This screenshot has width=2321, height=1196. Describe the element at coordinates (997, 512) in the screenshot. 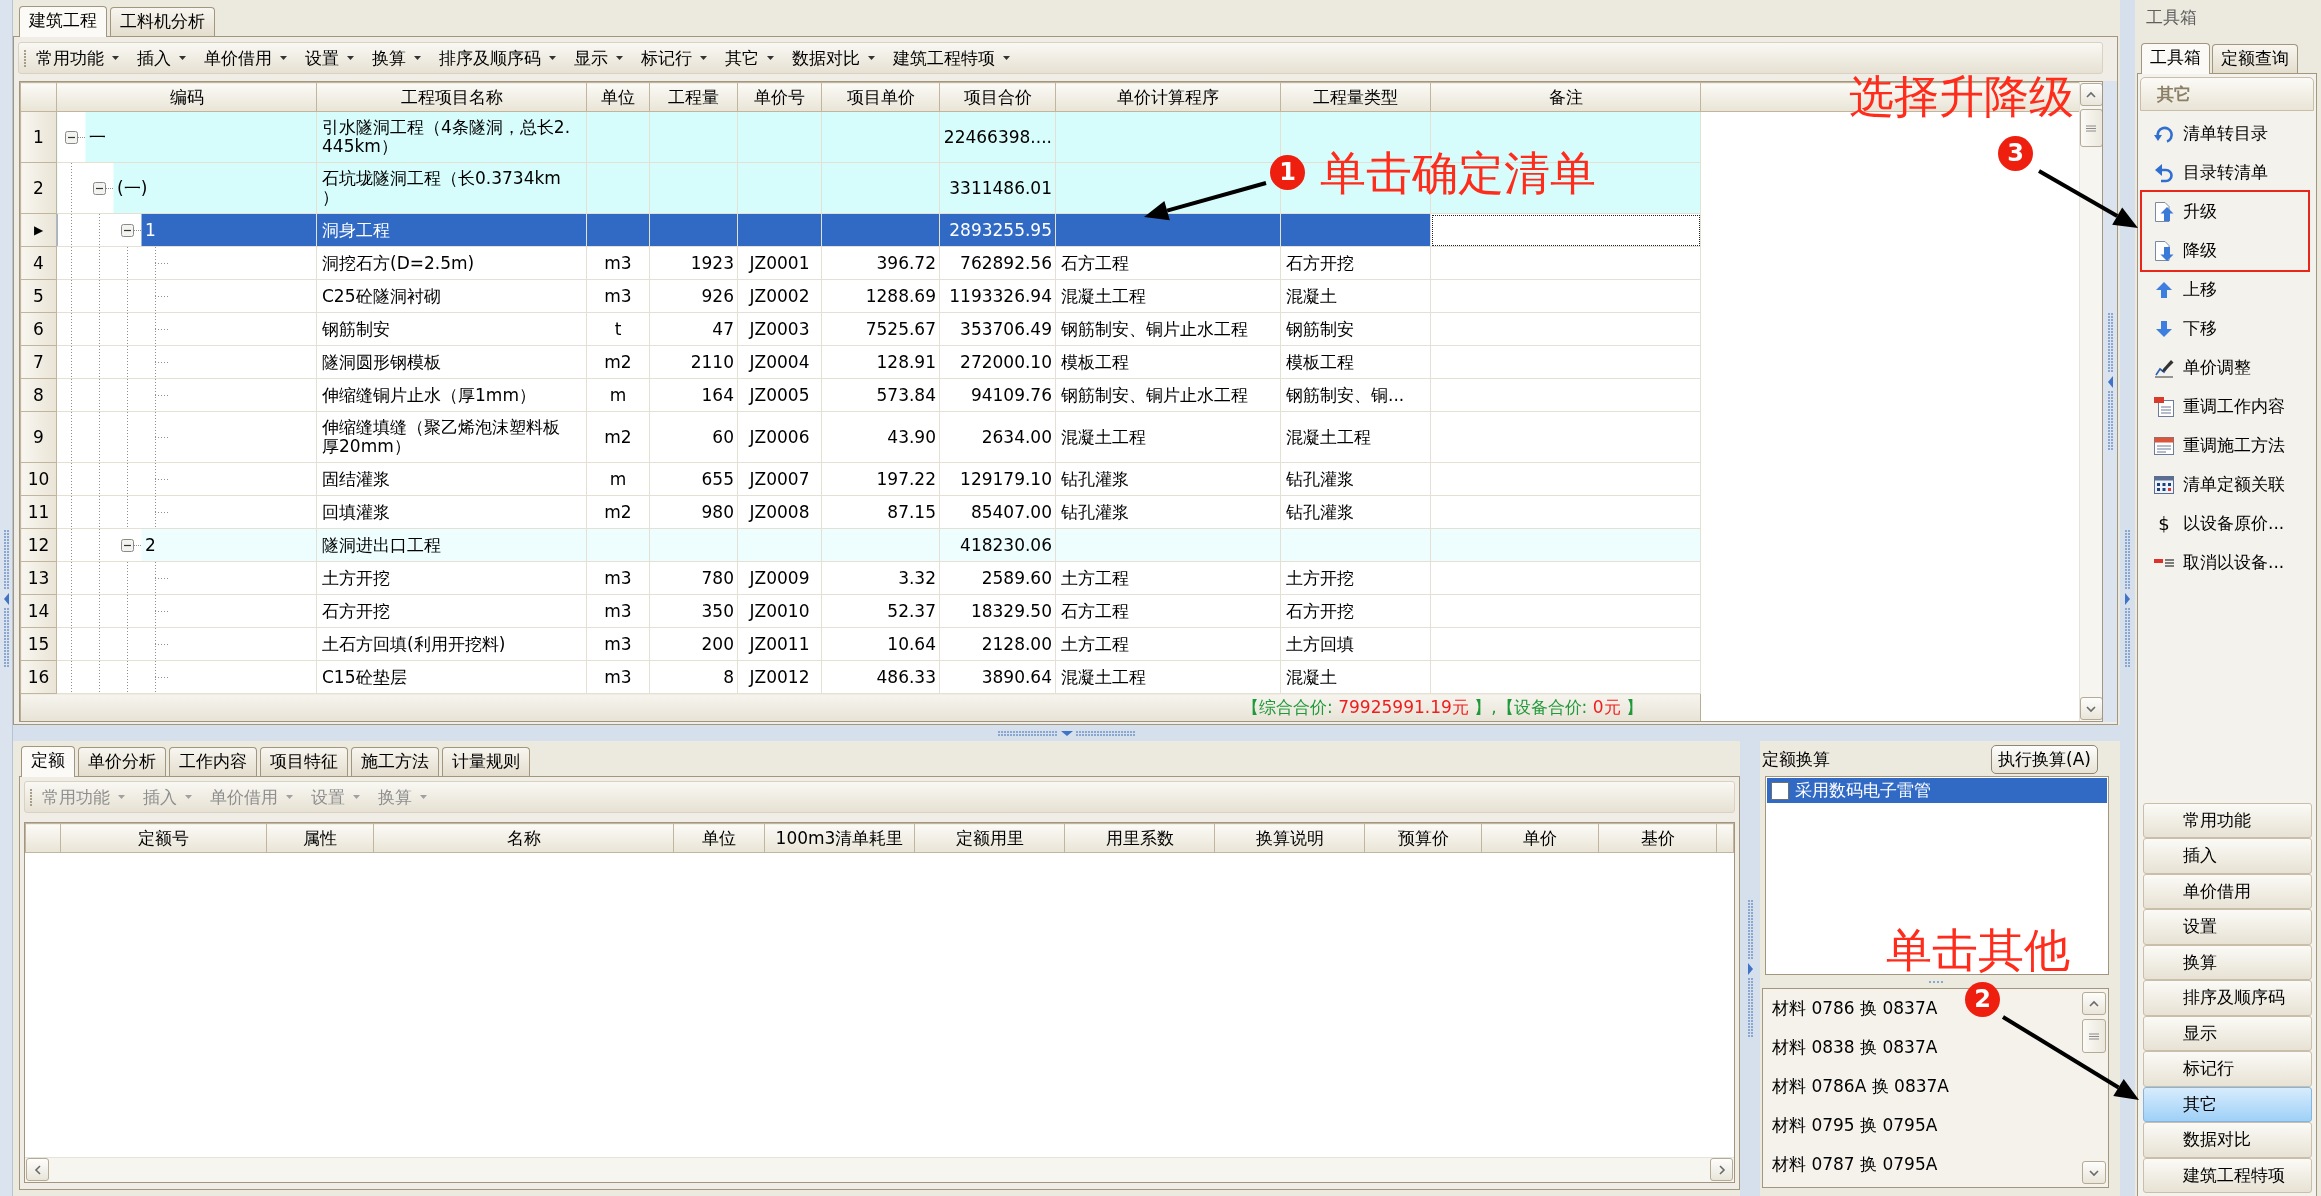

I see `table-cell: 85407.00` at that location.